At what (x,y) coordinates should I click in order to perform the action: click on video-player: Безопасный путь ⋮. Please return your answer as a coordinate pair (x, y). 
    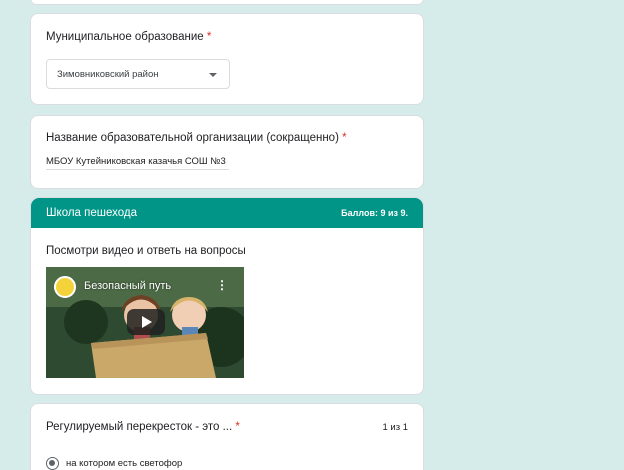
    Looking at the image, I should click on (145, 322).